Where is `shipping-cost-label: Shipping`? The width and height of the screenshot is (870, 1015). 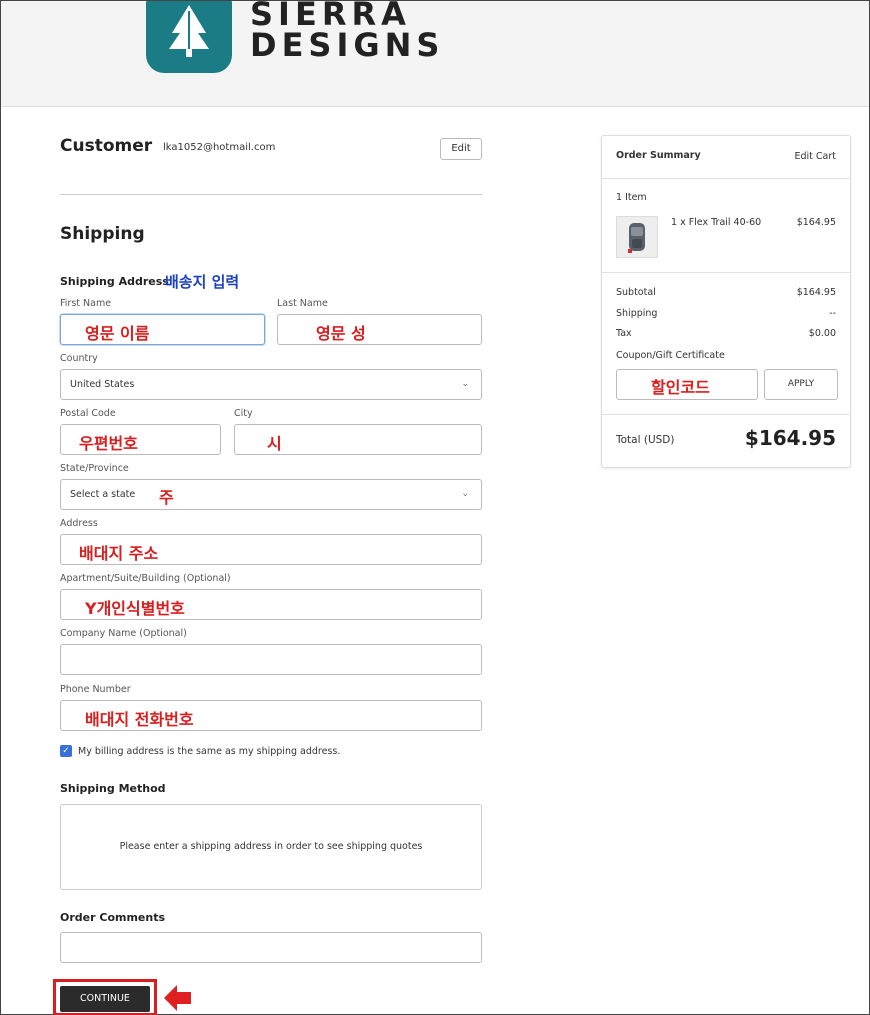
shipping-cost-label: Shipping is located at coordinates (637, 313).